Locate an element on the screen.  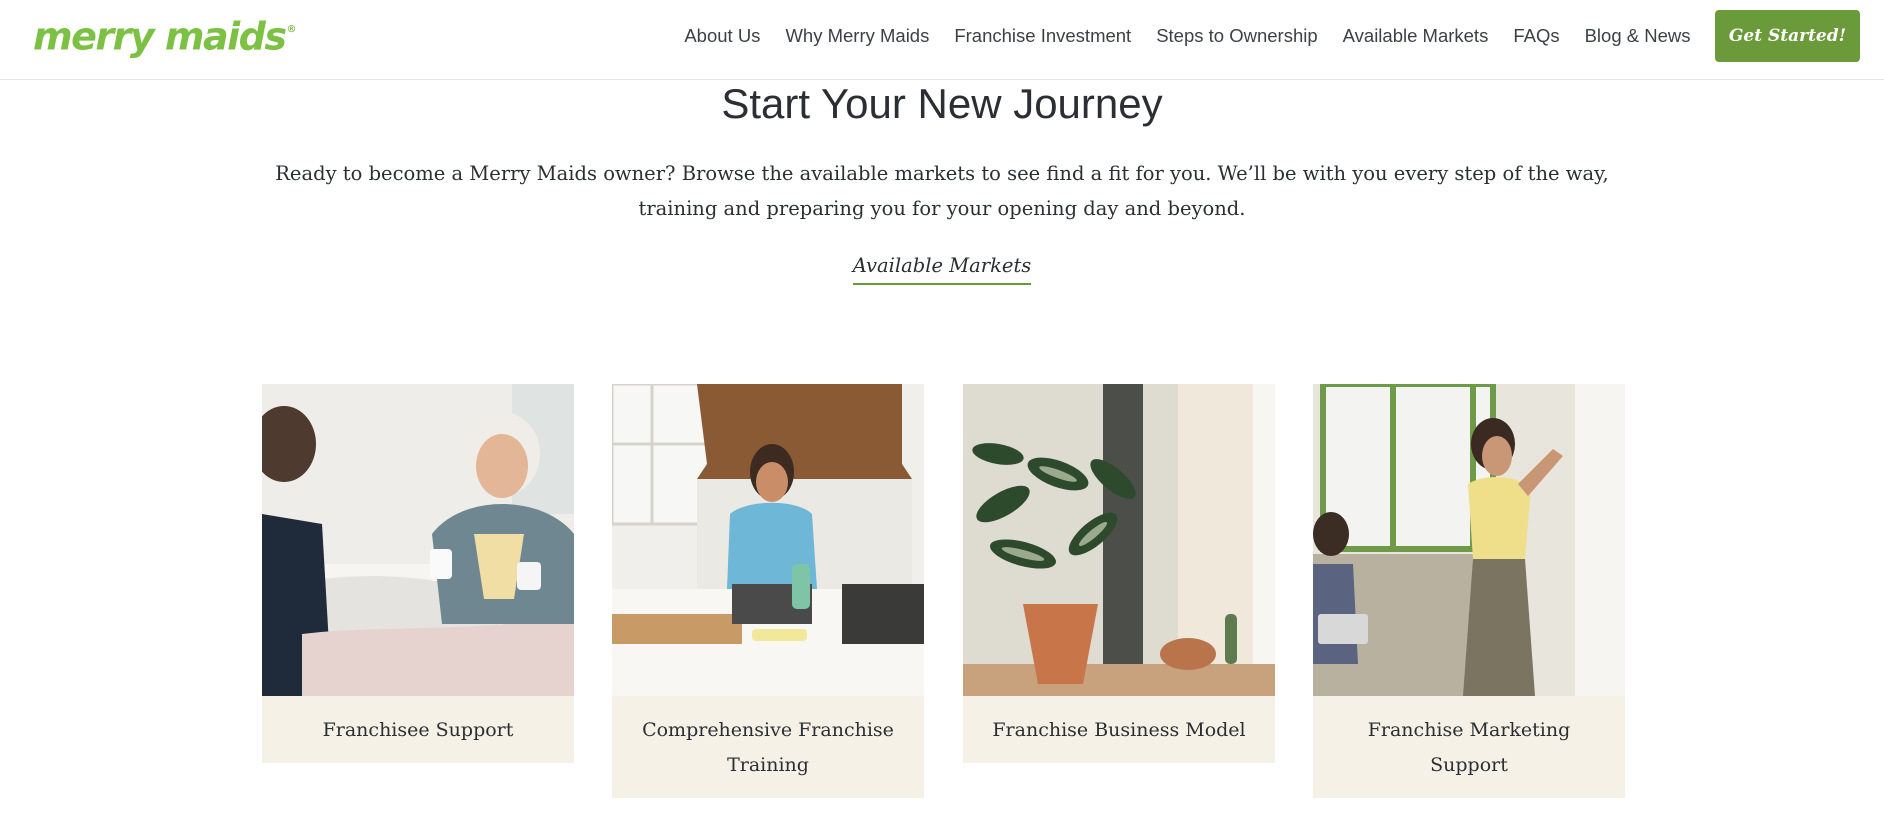
available-markets-link-wrap: Available Markets is located at coordinates (942, 269).